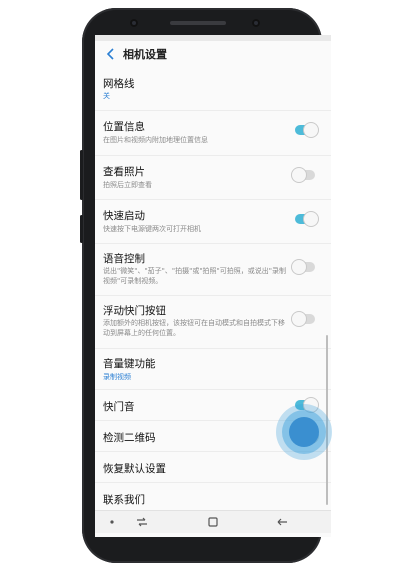 This screenshot has height=570, width=400. Describe the element at coordinates (81, 175) in the screenshot. I see `volume-button` at that location.